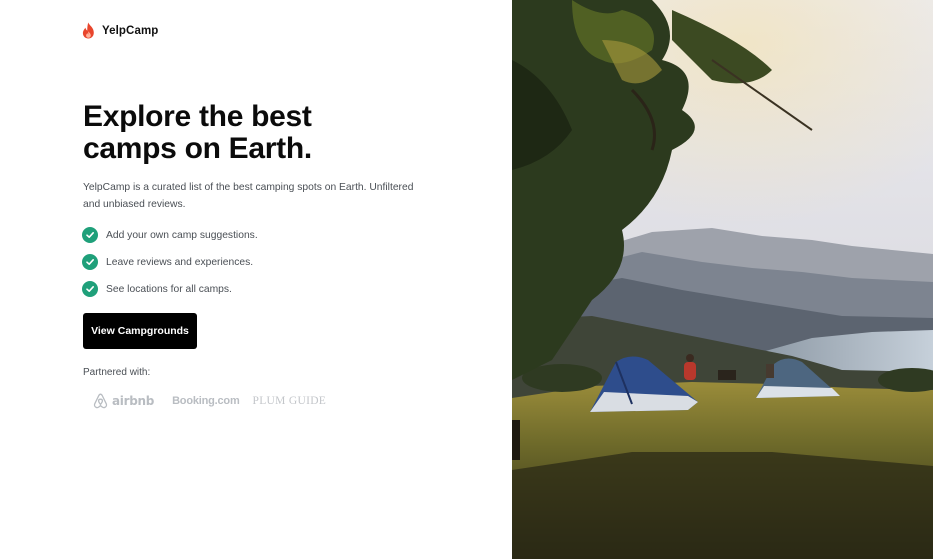 The image size is (933, 559). I want to click on plum-guide-logo: PLUM GUIDE, so click(289, 401).